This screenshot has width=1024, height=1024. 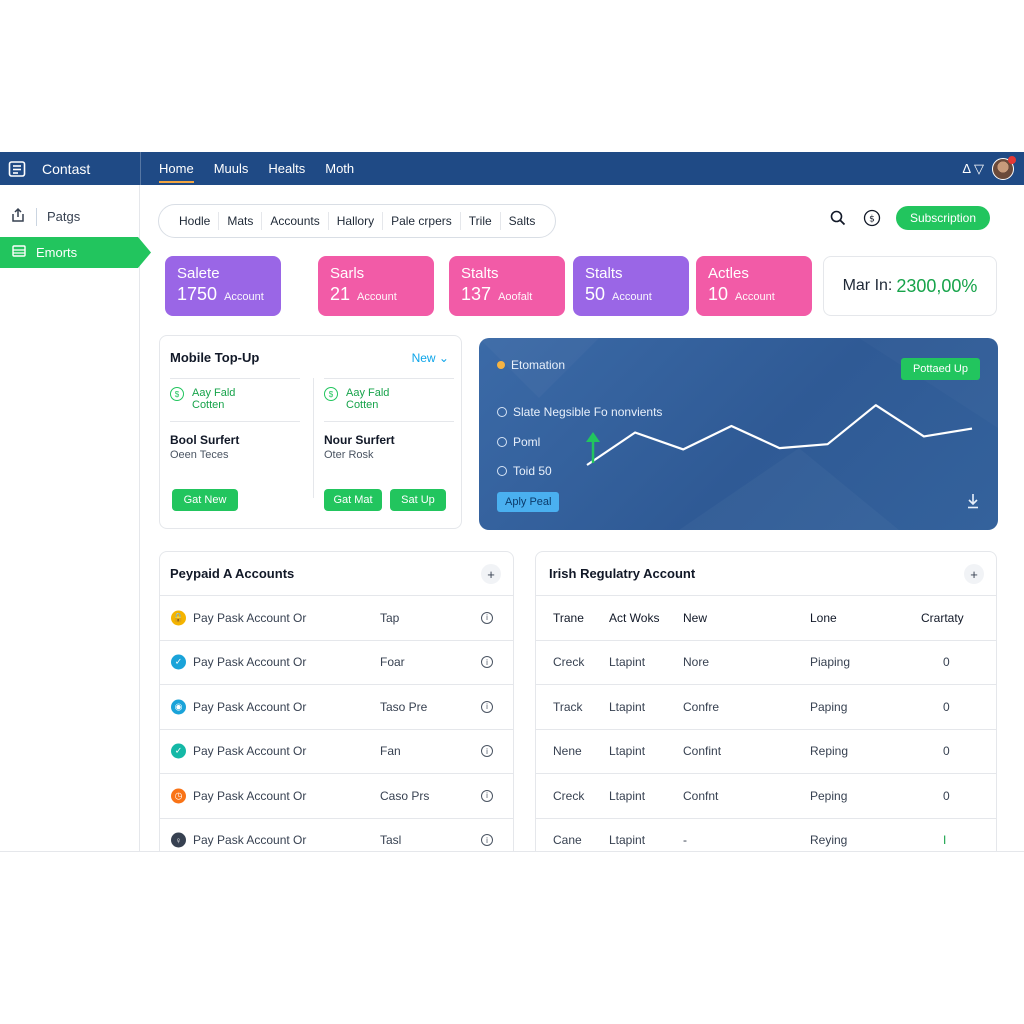 What do you see at coordinates (392, 662) in the screenshot?
I see `account-type: Foar` at bounding box center [392, 662].